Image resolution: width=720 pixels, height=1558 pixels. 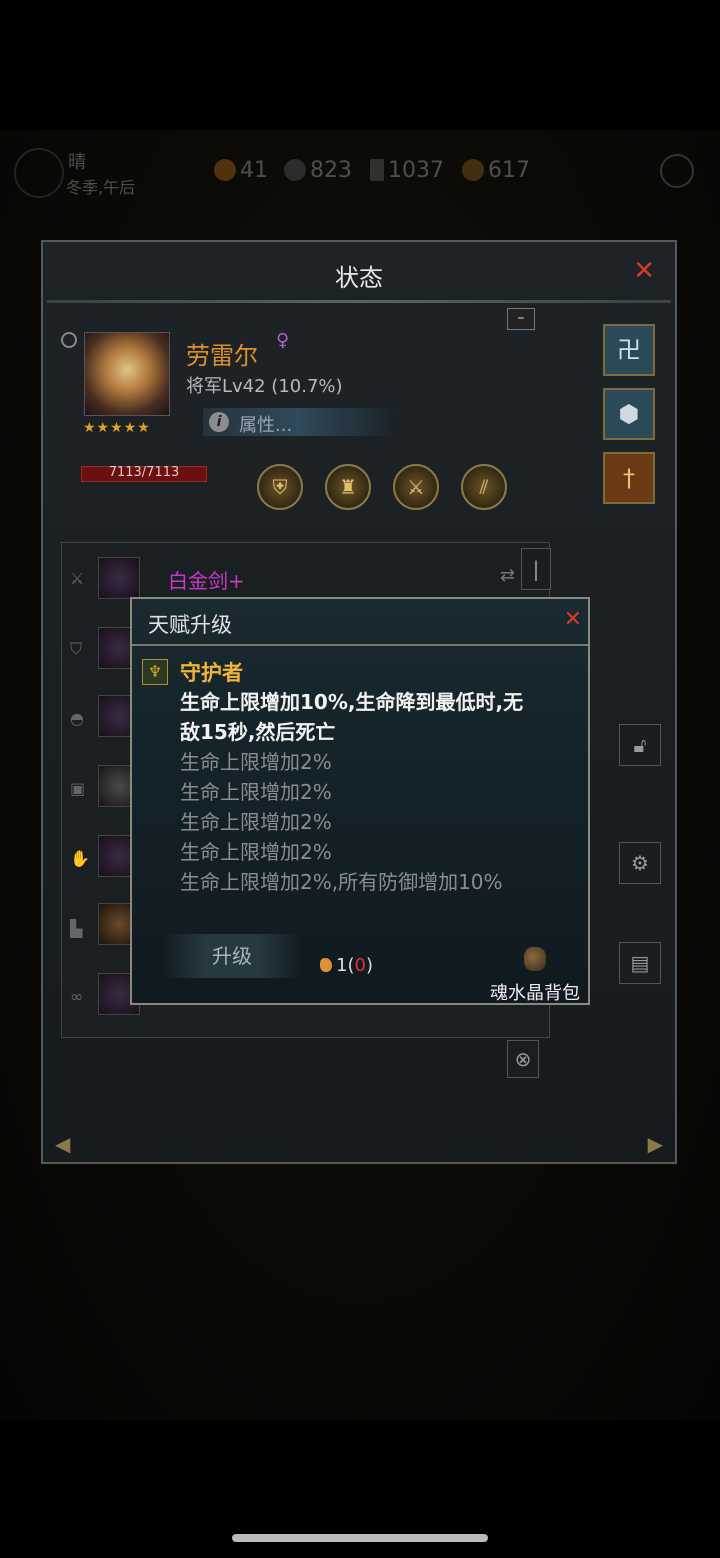 I want to click on weather-icon, so click(x=39, y=173).